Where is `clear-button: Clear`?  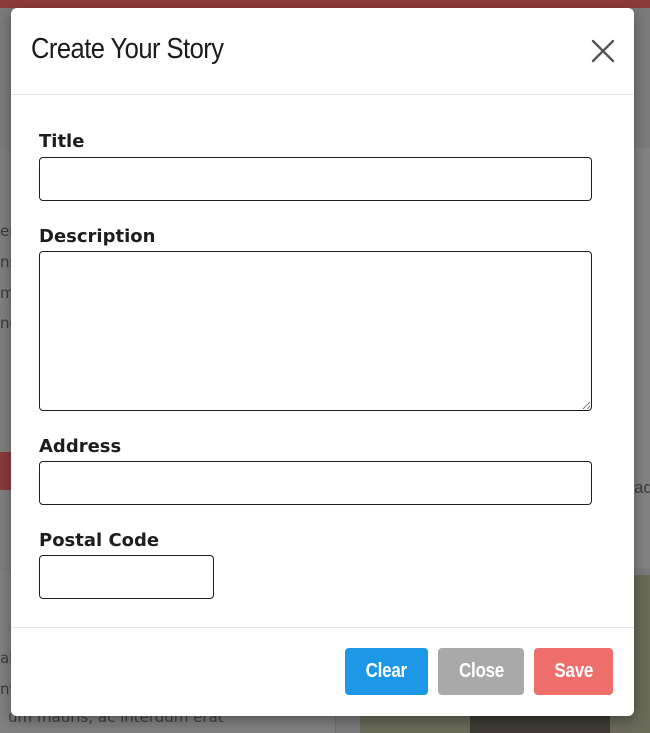 clear-button: Clear is located at coordinates (386, 671).